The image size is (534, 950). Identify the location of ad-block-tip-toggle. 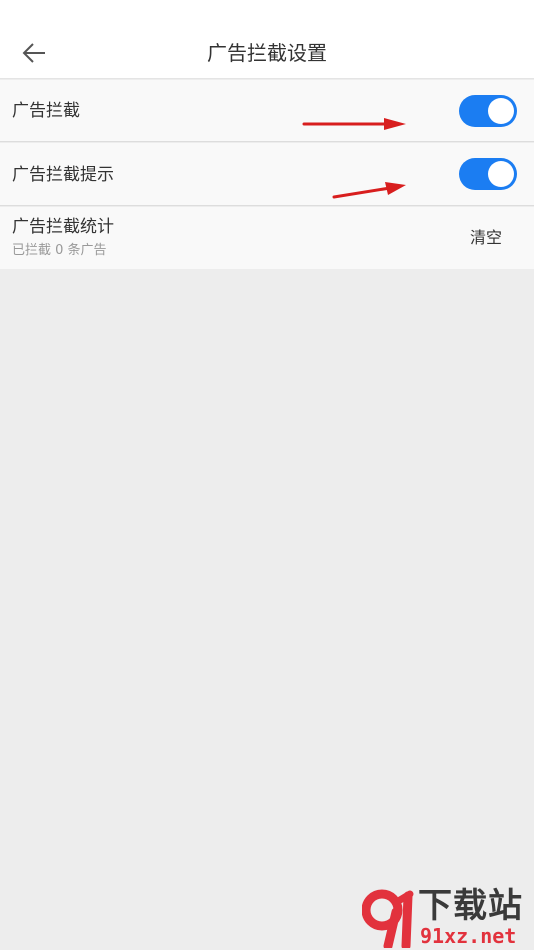
(488, 174).